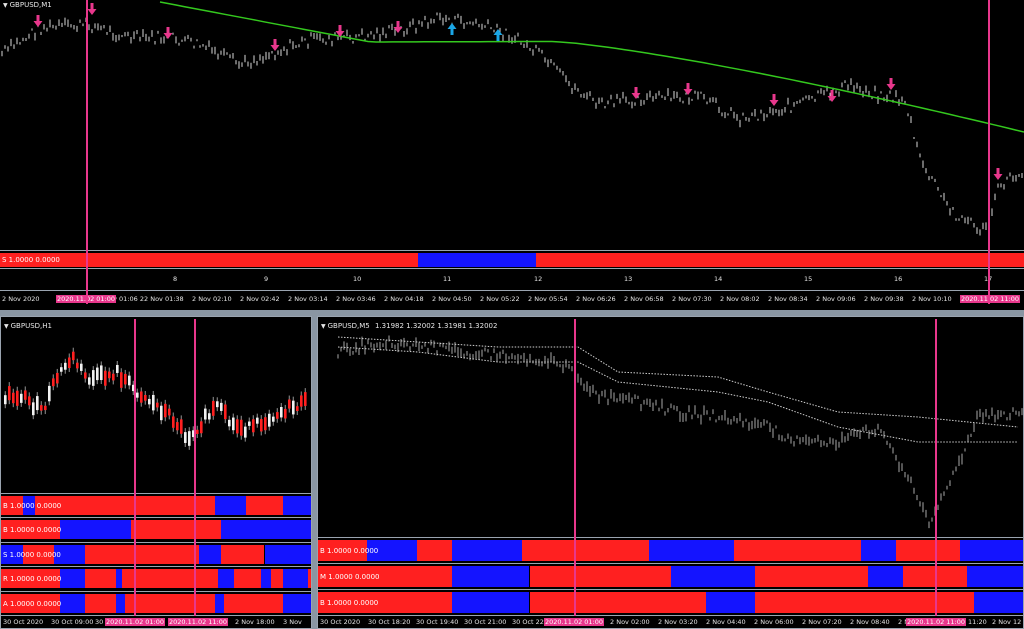  I want to click on indicator-strip-h1: R 1.0000 0.0000, so click(156, 579).